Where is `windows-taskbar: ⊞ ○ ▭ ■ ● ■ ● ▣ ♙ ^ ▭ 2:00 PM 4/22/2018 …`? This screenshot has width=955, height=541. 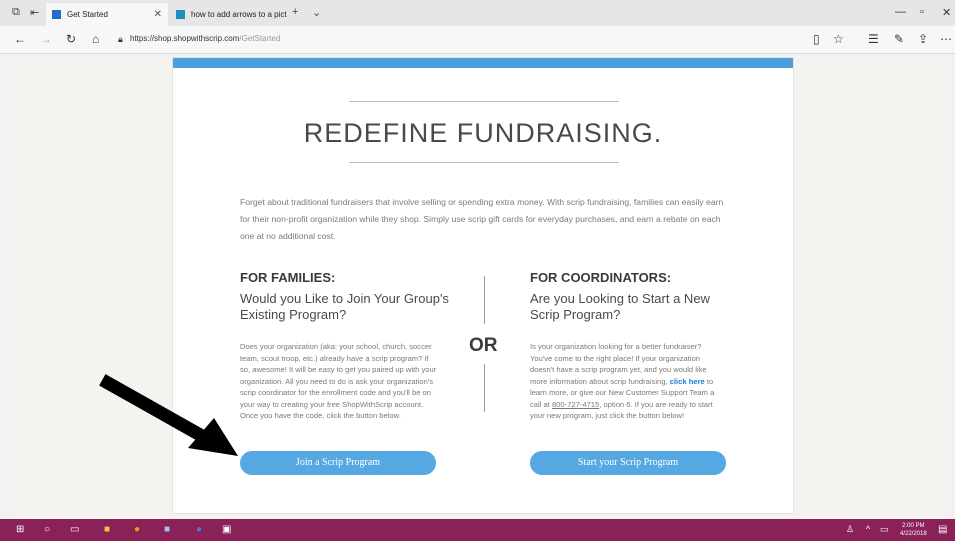 windows-taskbar: ⊞ ○ ▭ ■ ● ■ ● ▣ ♙ ^ ▭ 2:00 PM 4/22/2018 … is located at coordinates (477, 530).